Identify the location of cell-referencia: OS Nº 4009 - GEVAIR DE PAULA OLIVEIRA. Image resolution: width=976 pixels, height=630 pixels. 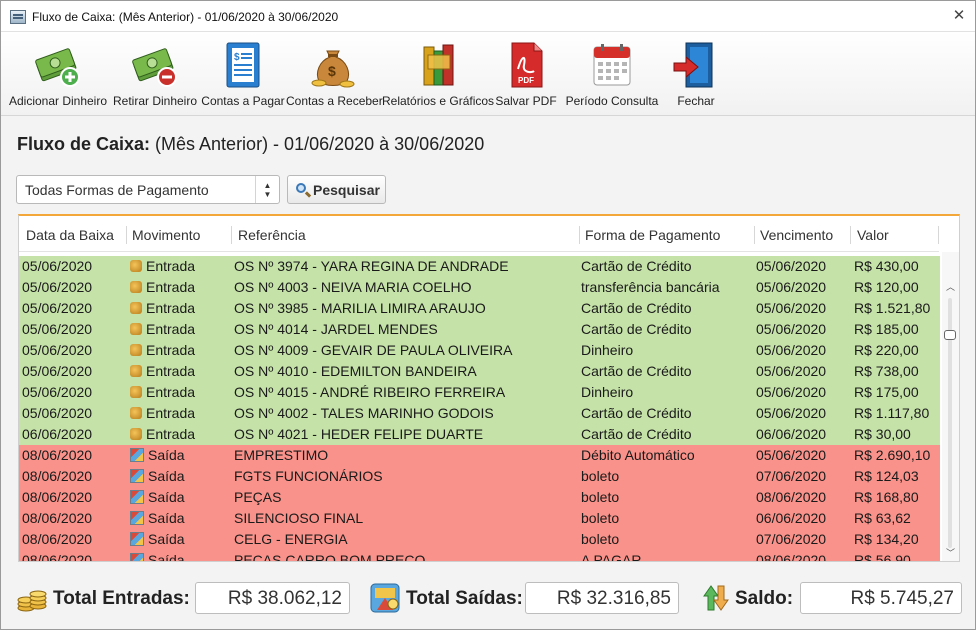
(373, 350).